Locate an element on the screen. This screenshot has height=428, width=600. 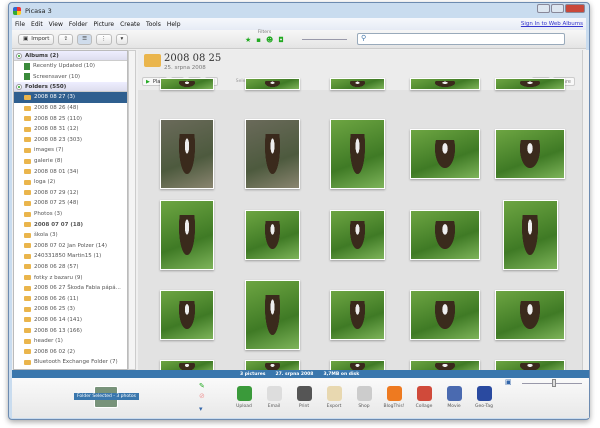
search-input: ⚲ is located at coordinates (461, 39).